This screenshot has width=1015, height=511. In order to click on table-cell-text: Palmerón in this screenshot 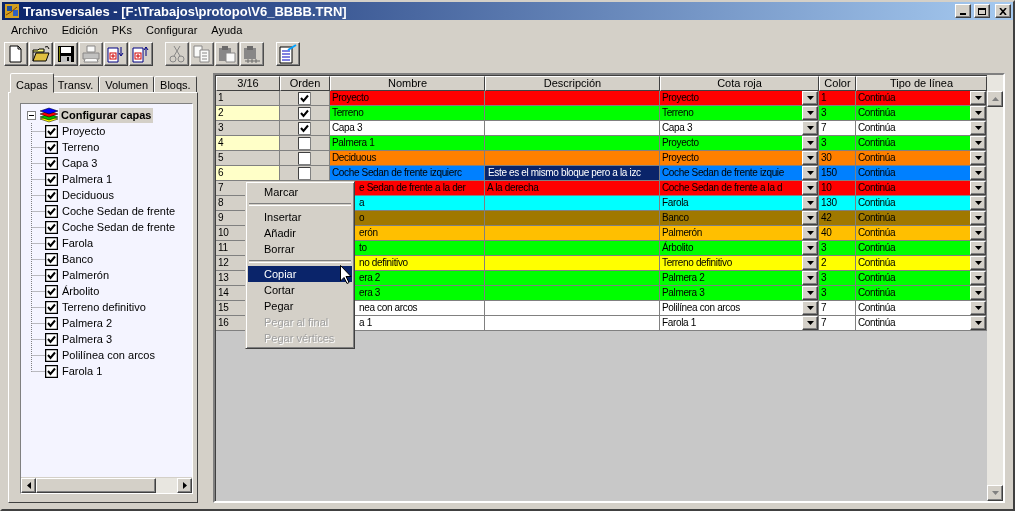, I will do `click(682, 233)`.